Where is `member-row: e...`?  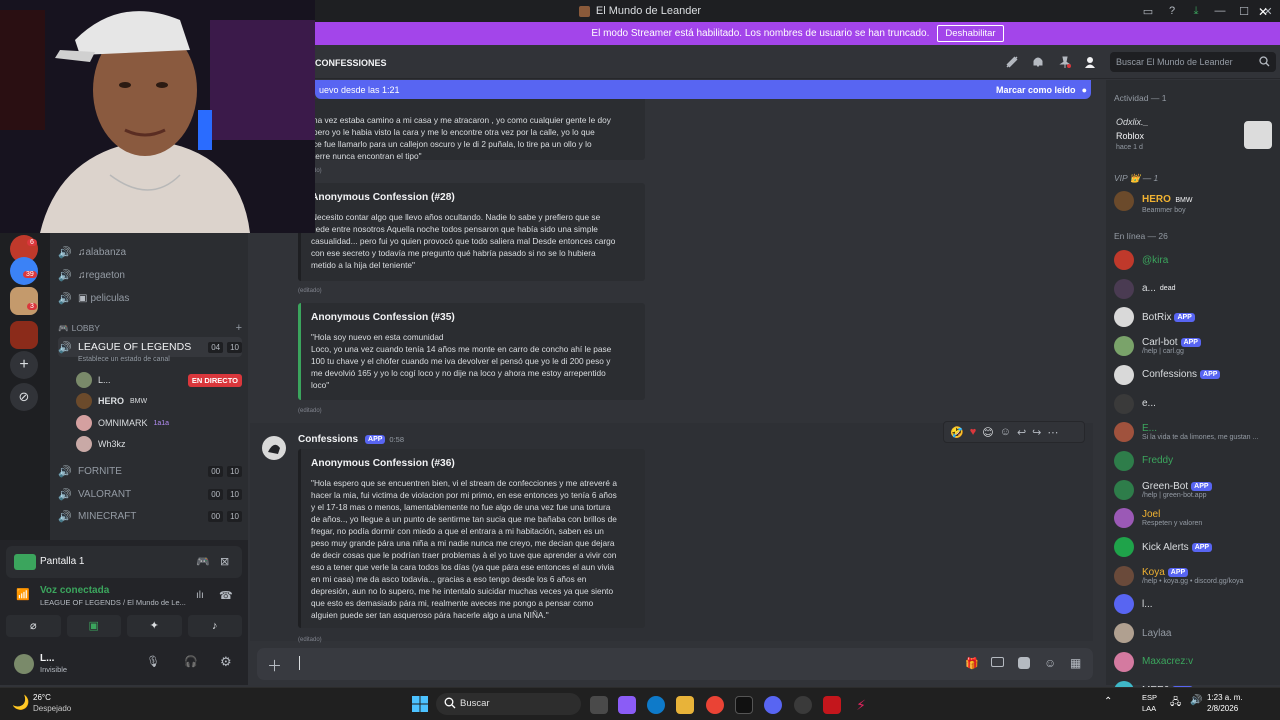
member-row: e... is located at coordinates (1194, 404).